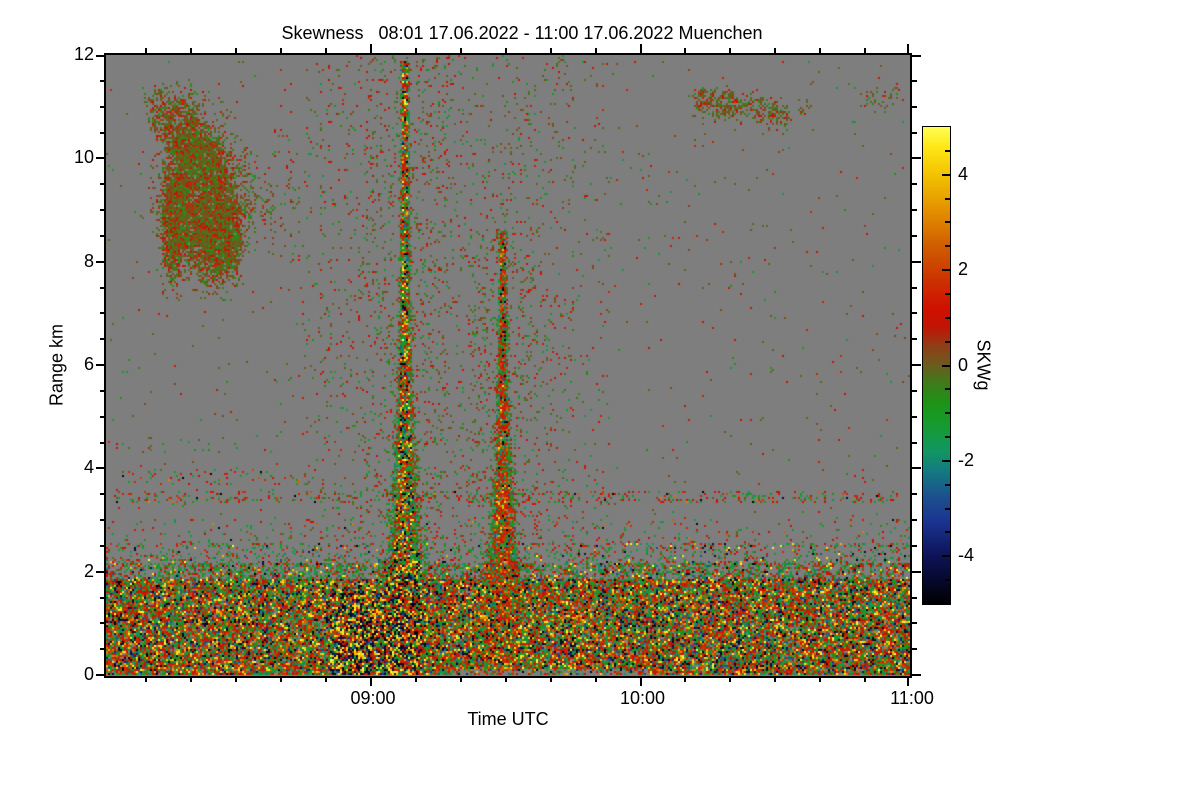 The width and height of the screenshot is (1200, 800). What do you see at coordinates (963, 364) in the screenshot?
I see `colorbar-tick-label: 0` at bounding box center [963, 364].